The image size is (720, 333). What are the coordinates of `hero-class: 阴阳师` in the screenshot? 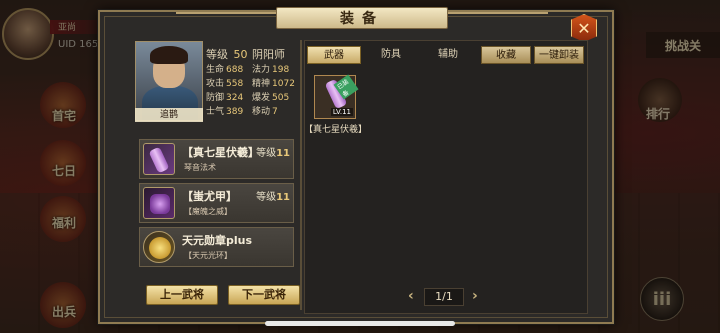 It's located at (268, 54).